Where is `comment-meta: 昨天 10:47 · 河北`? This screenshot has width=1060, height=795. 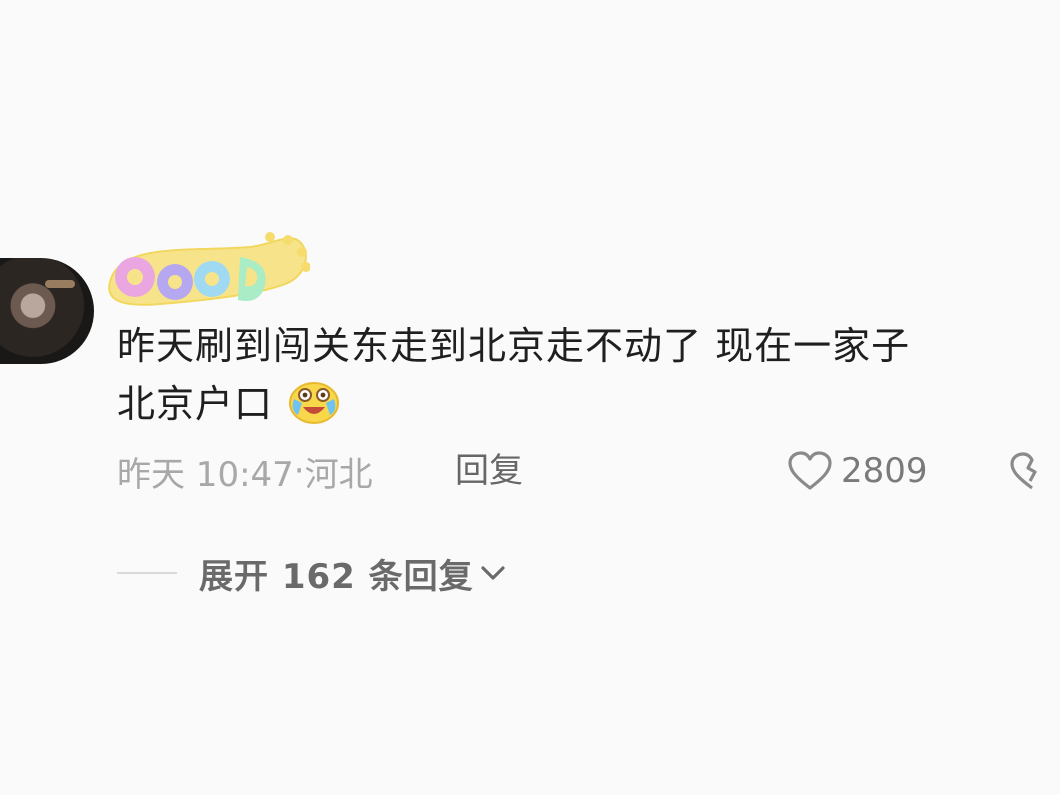
comment-meta: 昨天 10:47 · 河北 is located at coordinates (245, 471).